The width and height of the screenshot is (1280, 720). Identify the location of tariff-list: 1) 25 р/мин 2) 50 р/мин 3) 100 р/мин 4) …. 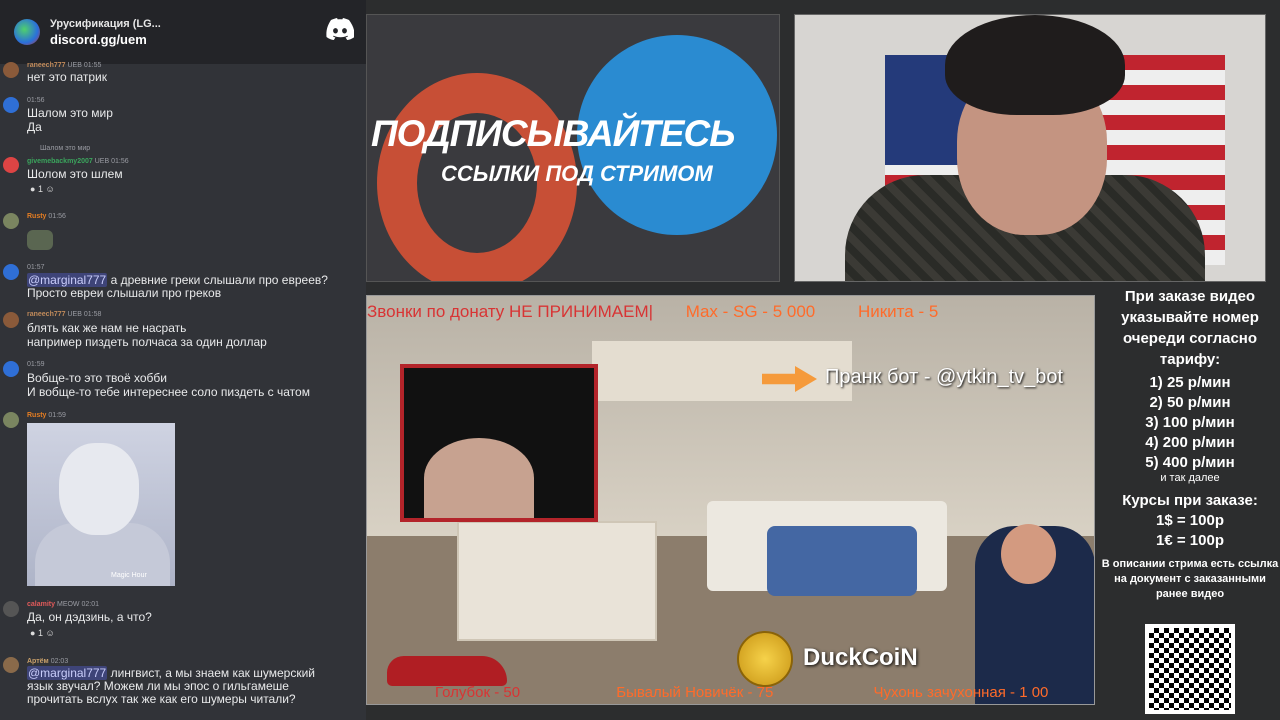
(1190, 428).